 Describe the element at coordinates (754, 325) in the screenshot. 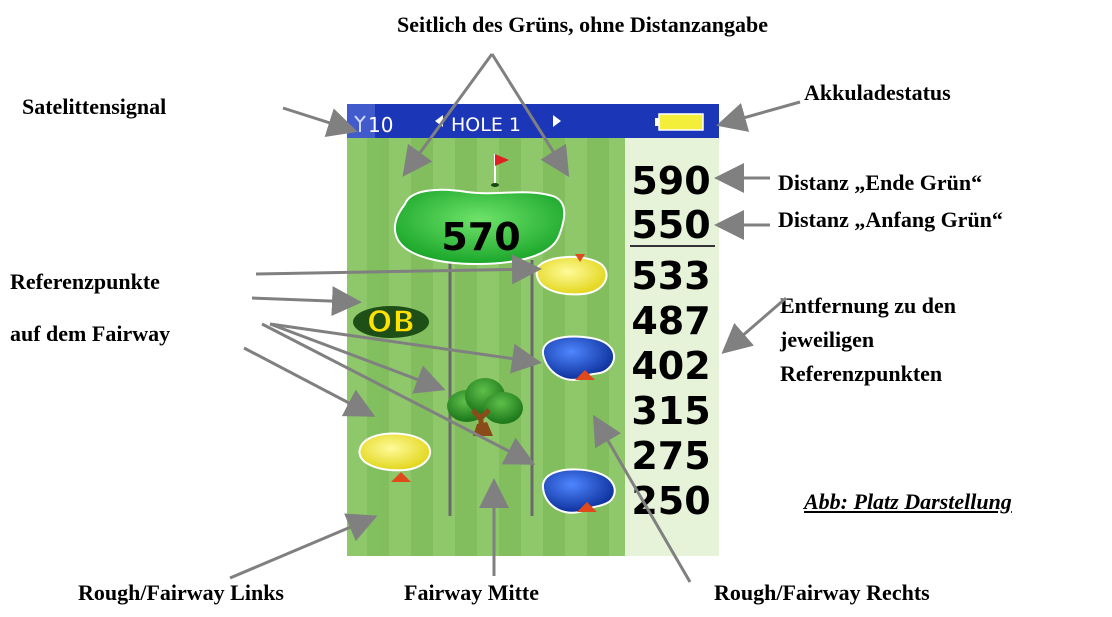

I see `arrow-distances-refs` at that location.